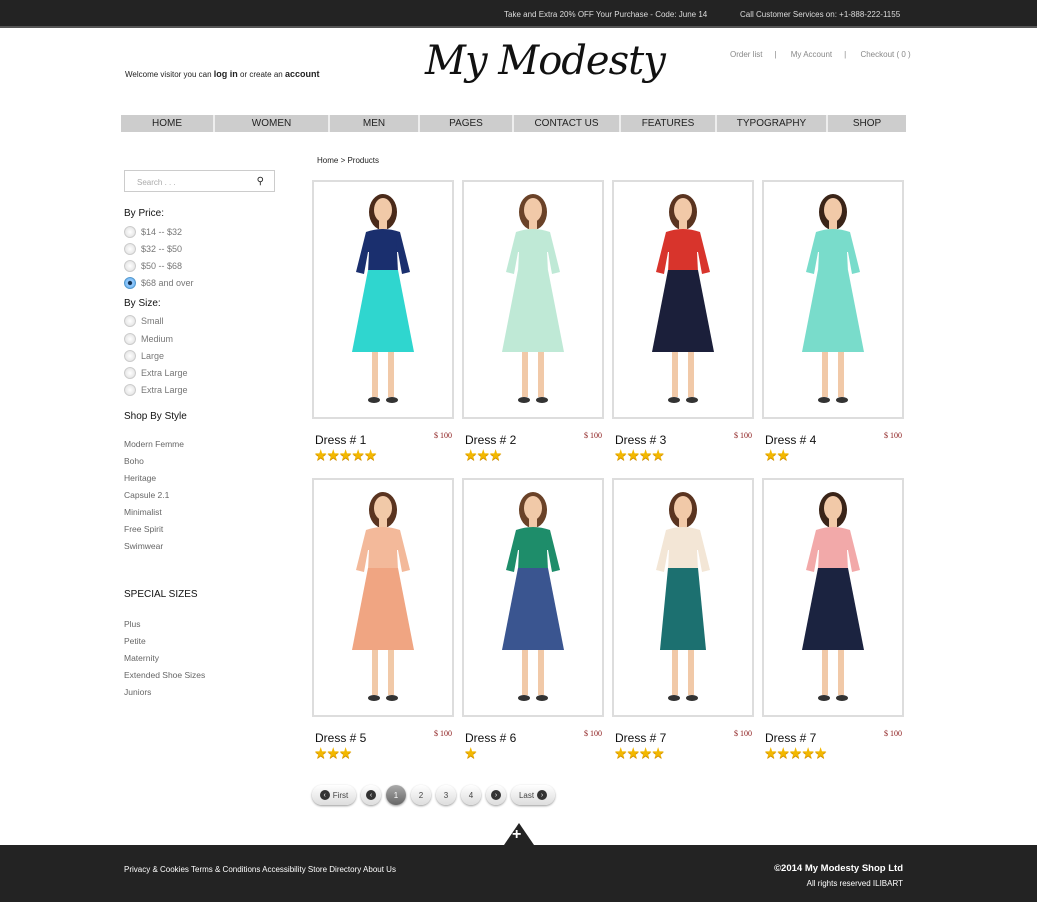  I want to click on search-input: Search . . . ⚲, so click(199, 181).